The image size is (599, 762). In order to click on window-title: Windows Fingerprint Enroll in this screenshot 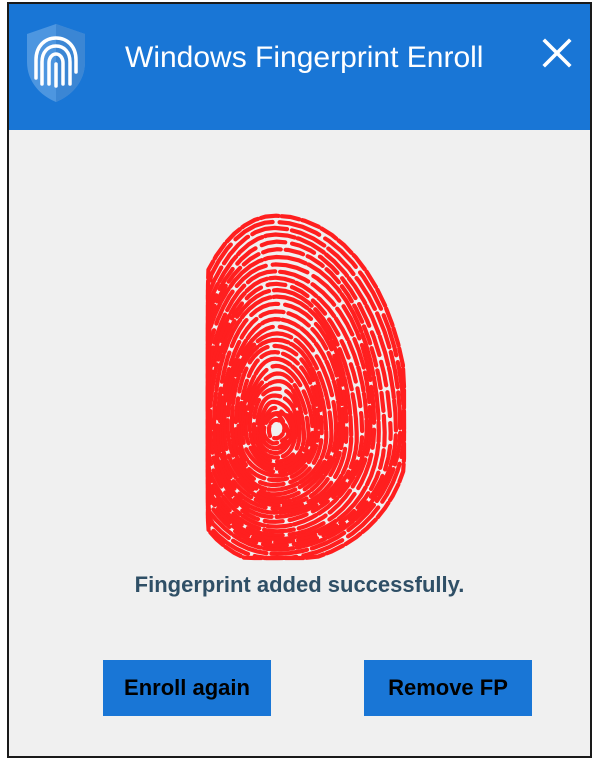, I will do `click(304, 57)`.